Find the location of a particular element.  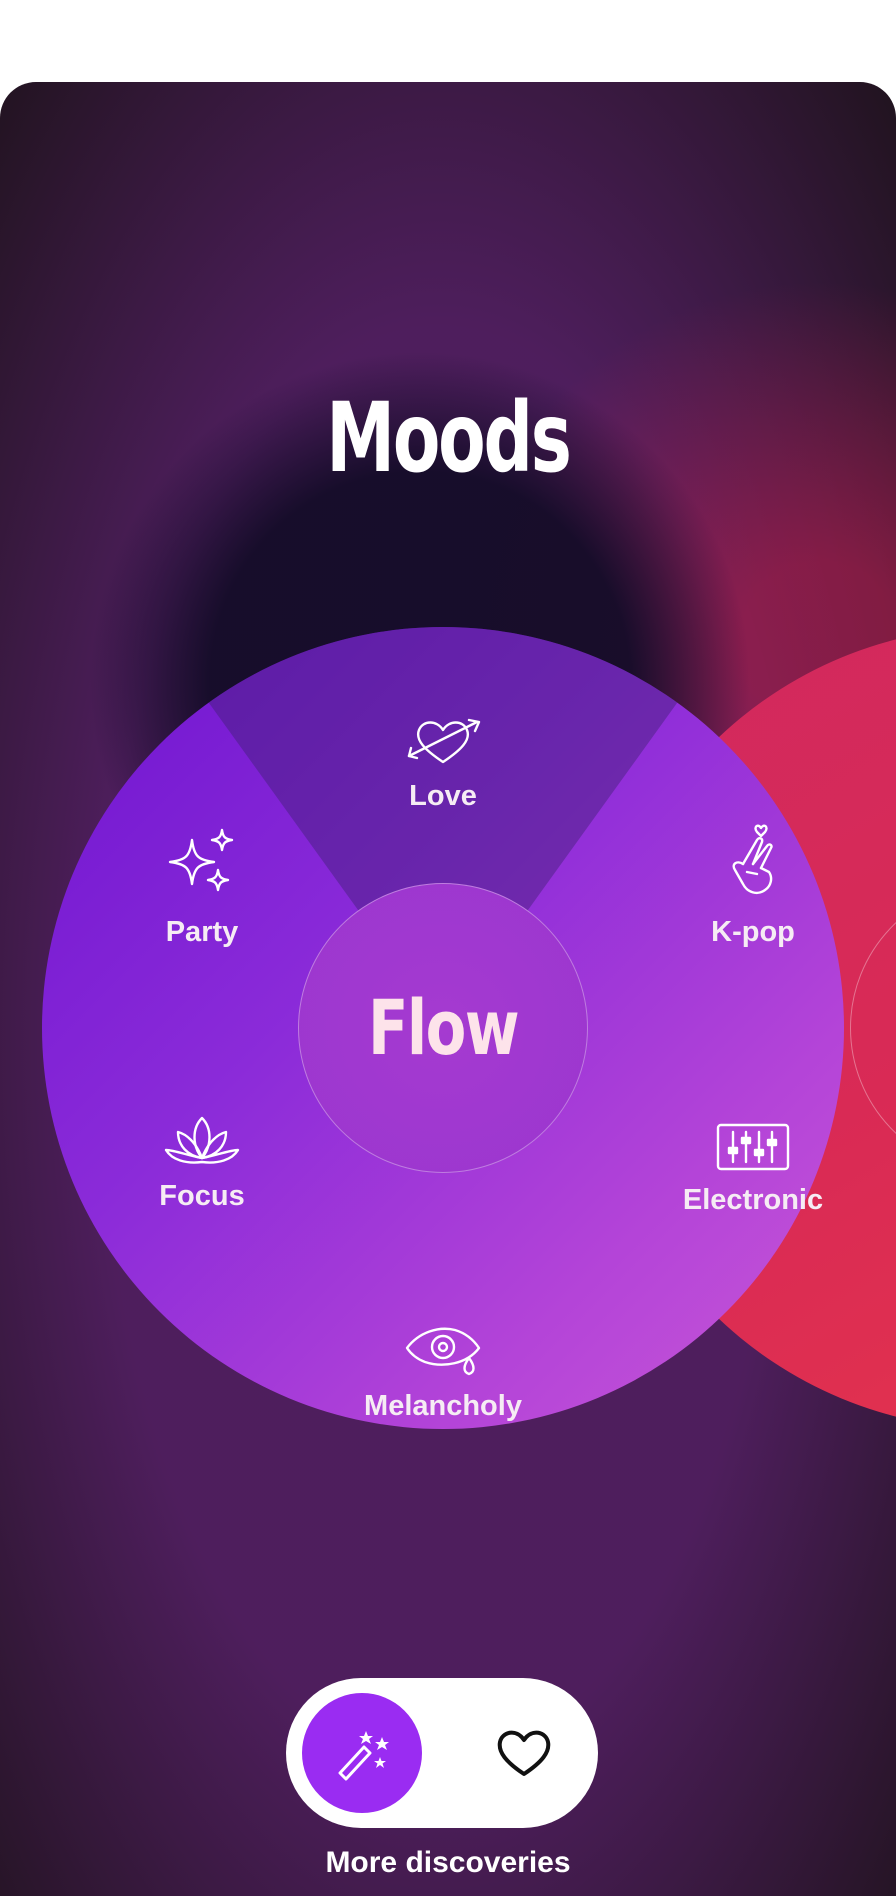

mood-label-electronic: Electronic is located at coordinates (753, 1200).